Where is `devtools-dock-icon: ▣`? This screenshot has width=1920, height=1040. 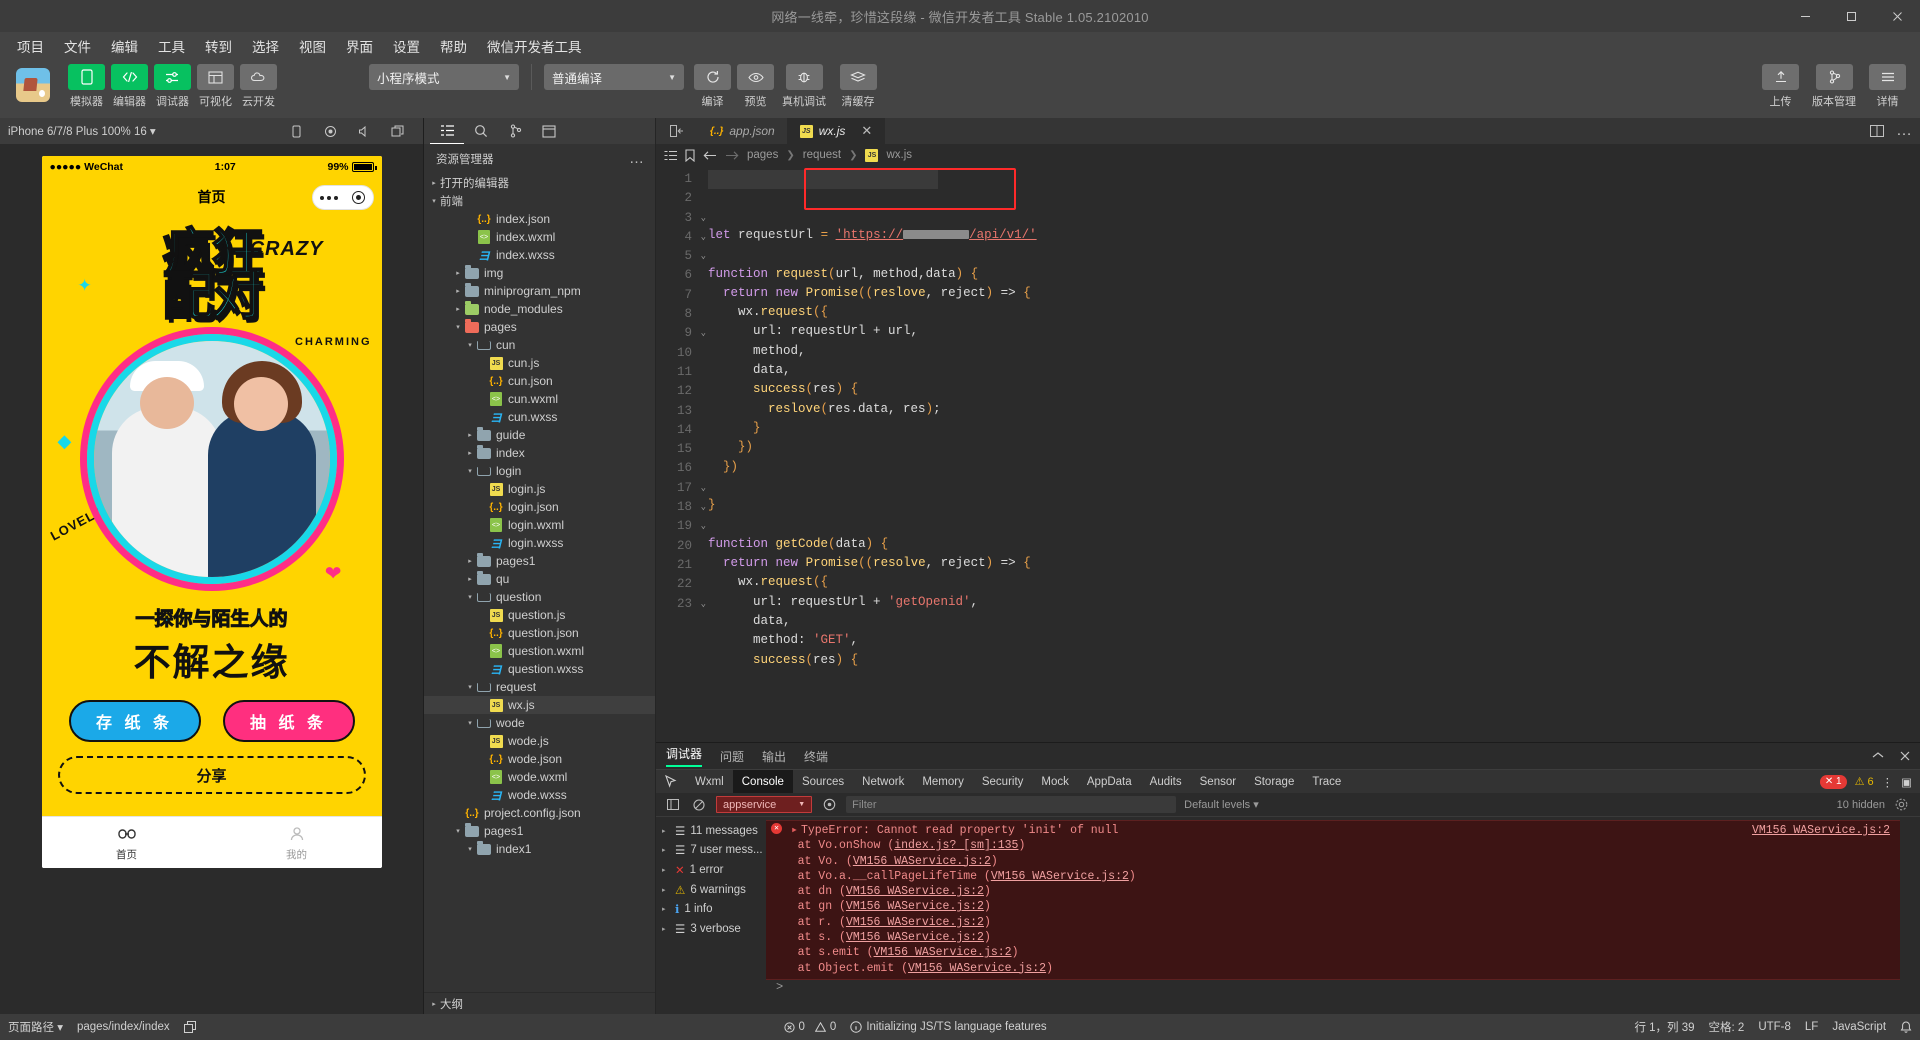 devtools-dock-icon: ▣ is located at coordinates (1906, 782).